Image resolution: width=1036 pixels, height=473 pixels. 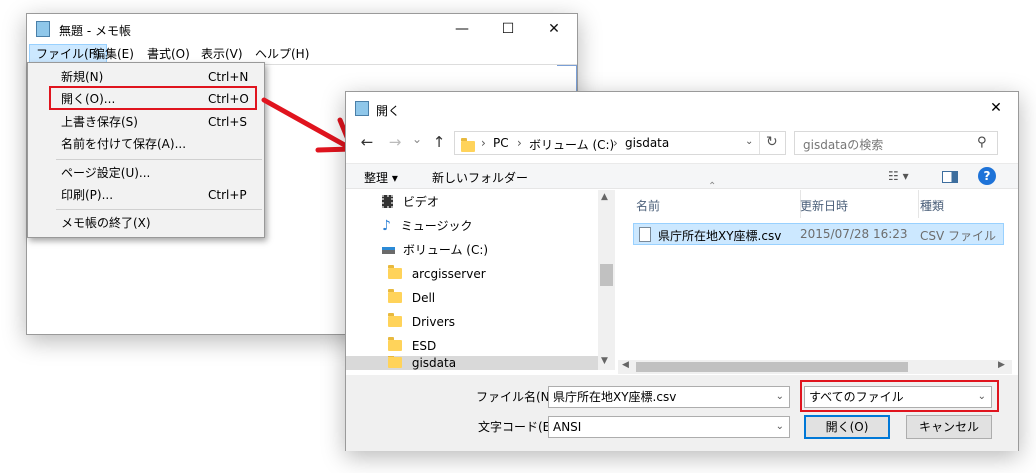 What do you see at coordinates (480, 177) in the screenshot?
I see `new-folder-button: 新しいフォルダー` at bounding box center [480, 177].